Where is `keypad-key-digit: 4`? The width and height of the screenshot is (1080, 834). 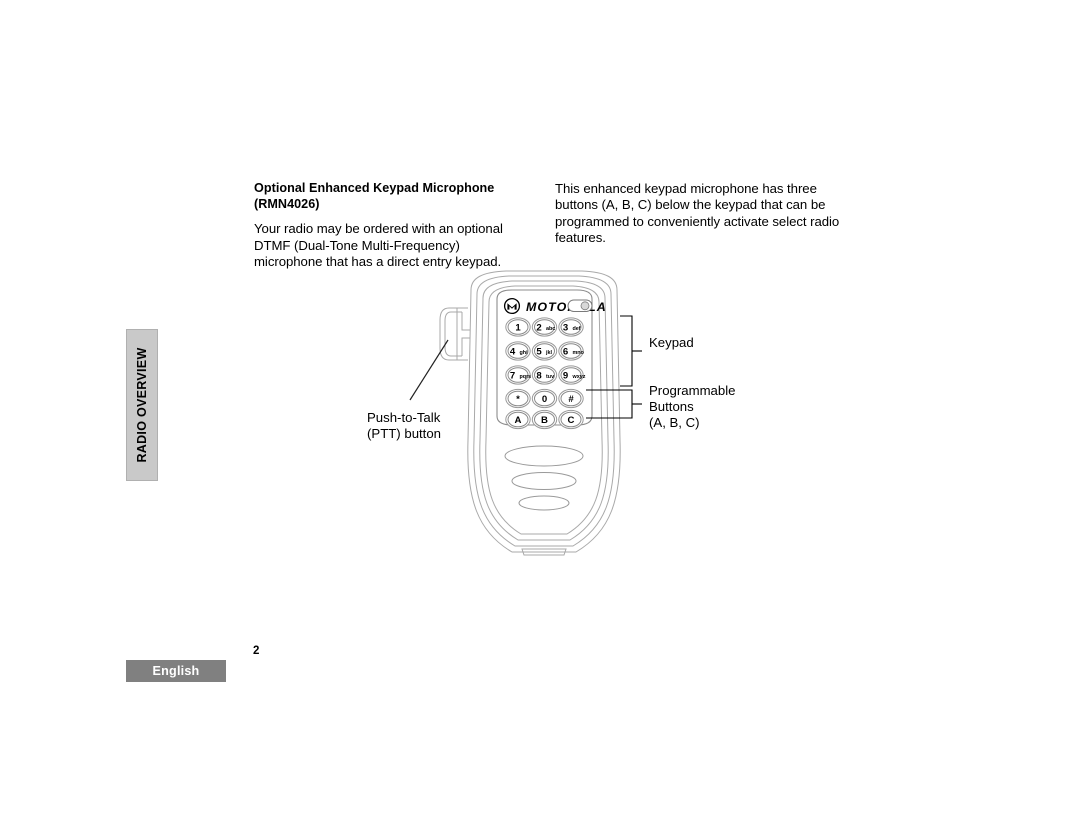
keypad-key-digit: 4 is located at coordinates (513, 352).